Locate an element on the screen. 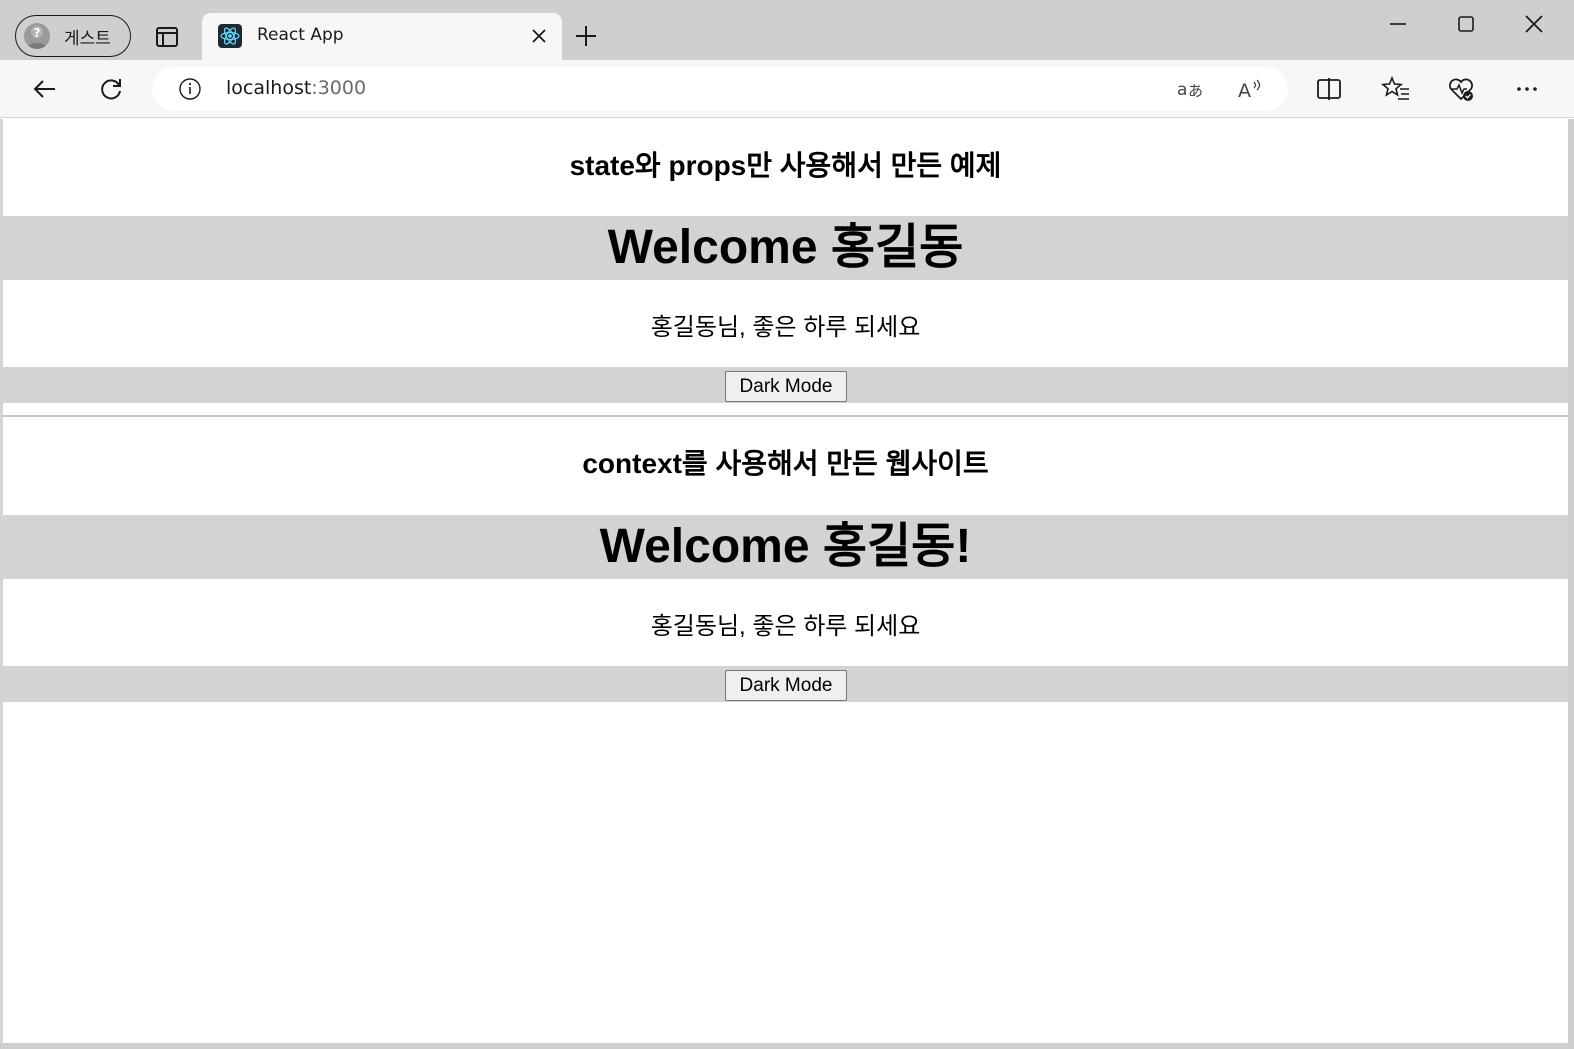  close-icon is located at coordinates (539, 36).